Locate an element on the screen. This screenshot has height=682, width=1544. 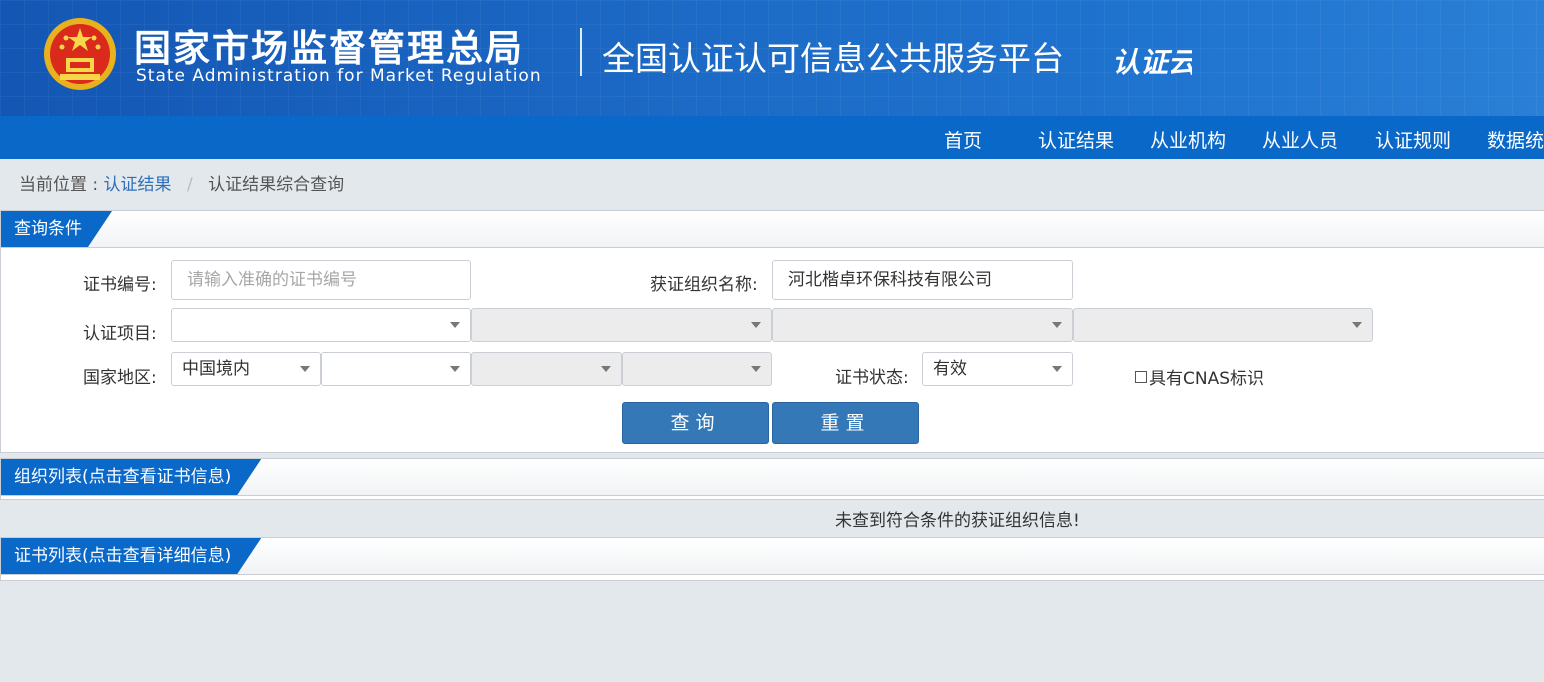
main-nav: 首页 认证结果 从业机构 从业人员 认证规则 数据统 is located at coordinates (772, 137).